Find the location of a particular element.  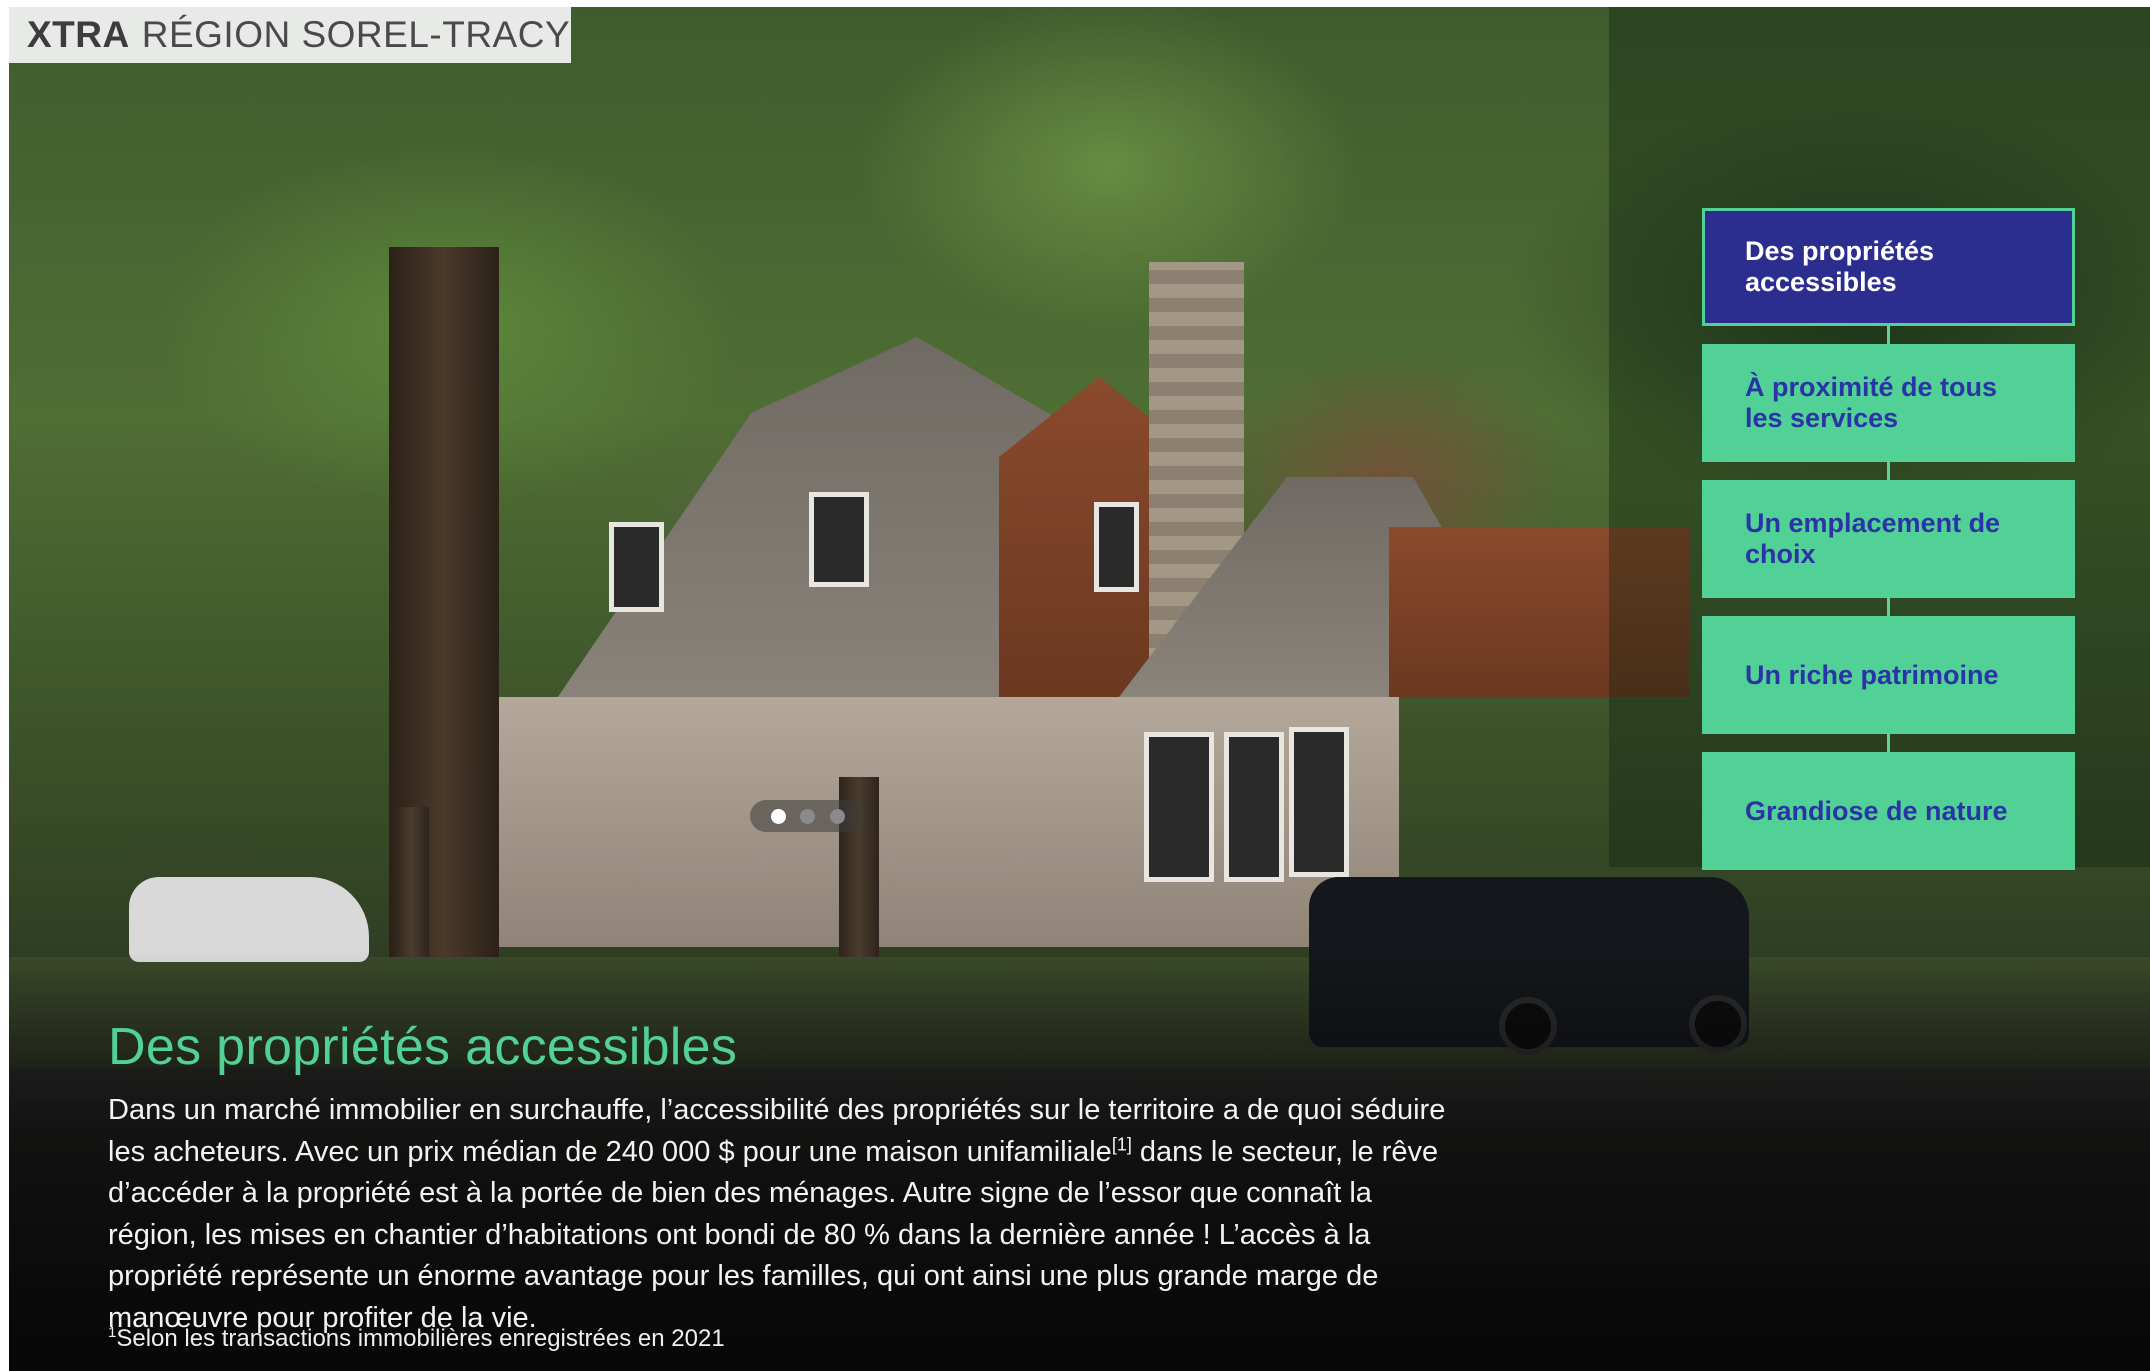

menu-item-proximite-services: À proximité de tous les services is located at coordinates (1888, 403).